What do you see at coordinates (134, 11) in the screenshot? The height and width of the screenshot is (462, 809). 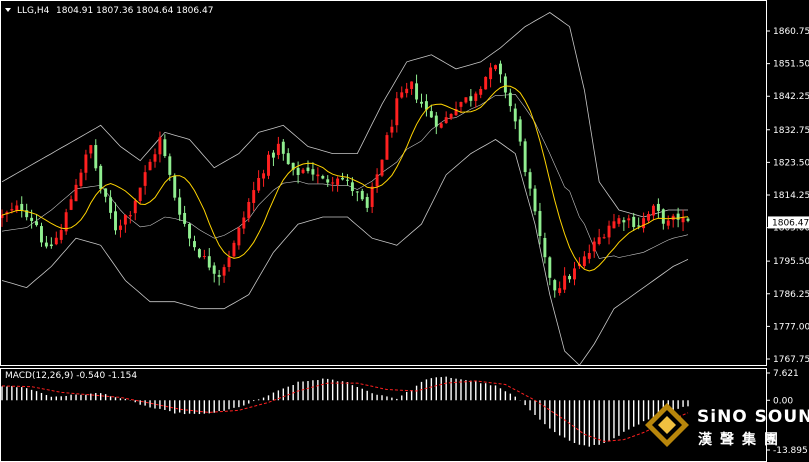 I see `ohlc-values: 1804.91 1807.36 1804.64 1806.47` at bounding box center [134, 11].